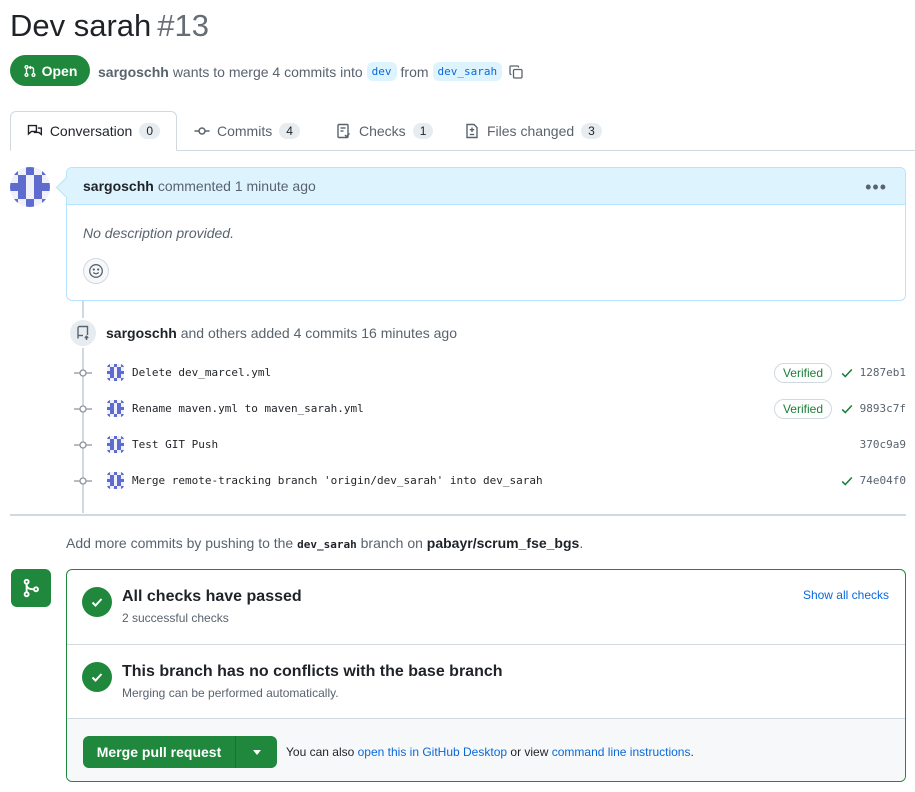  I want to click on show-all-checks-link: Show all checks, so click(846, 595).